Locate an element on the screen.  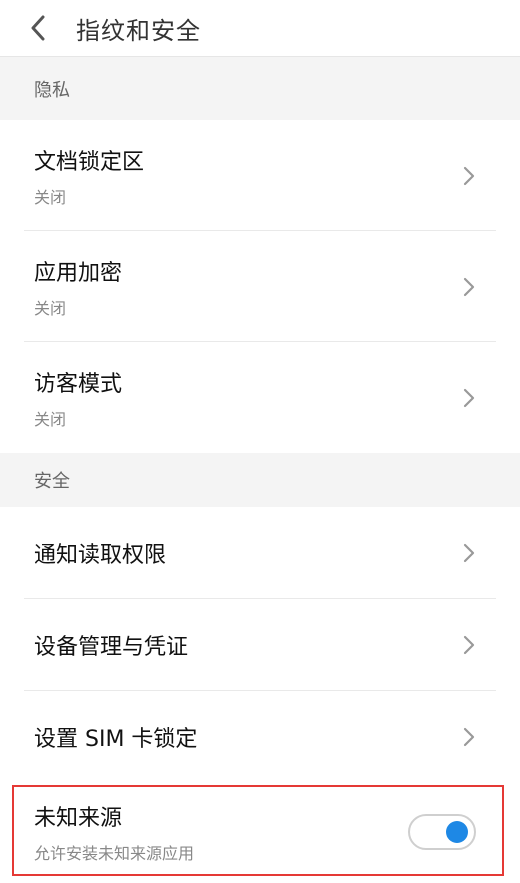
back-arrow-icon is located at coordinates (38, 28).